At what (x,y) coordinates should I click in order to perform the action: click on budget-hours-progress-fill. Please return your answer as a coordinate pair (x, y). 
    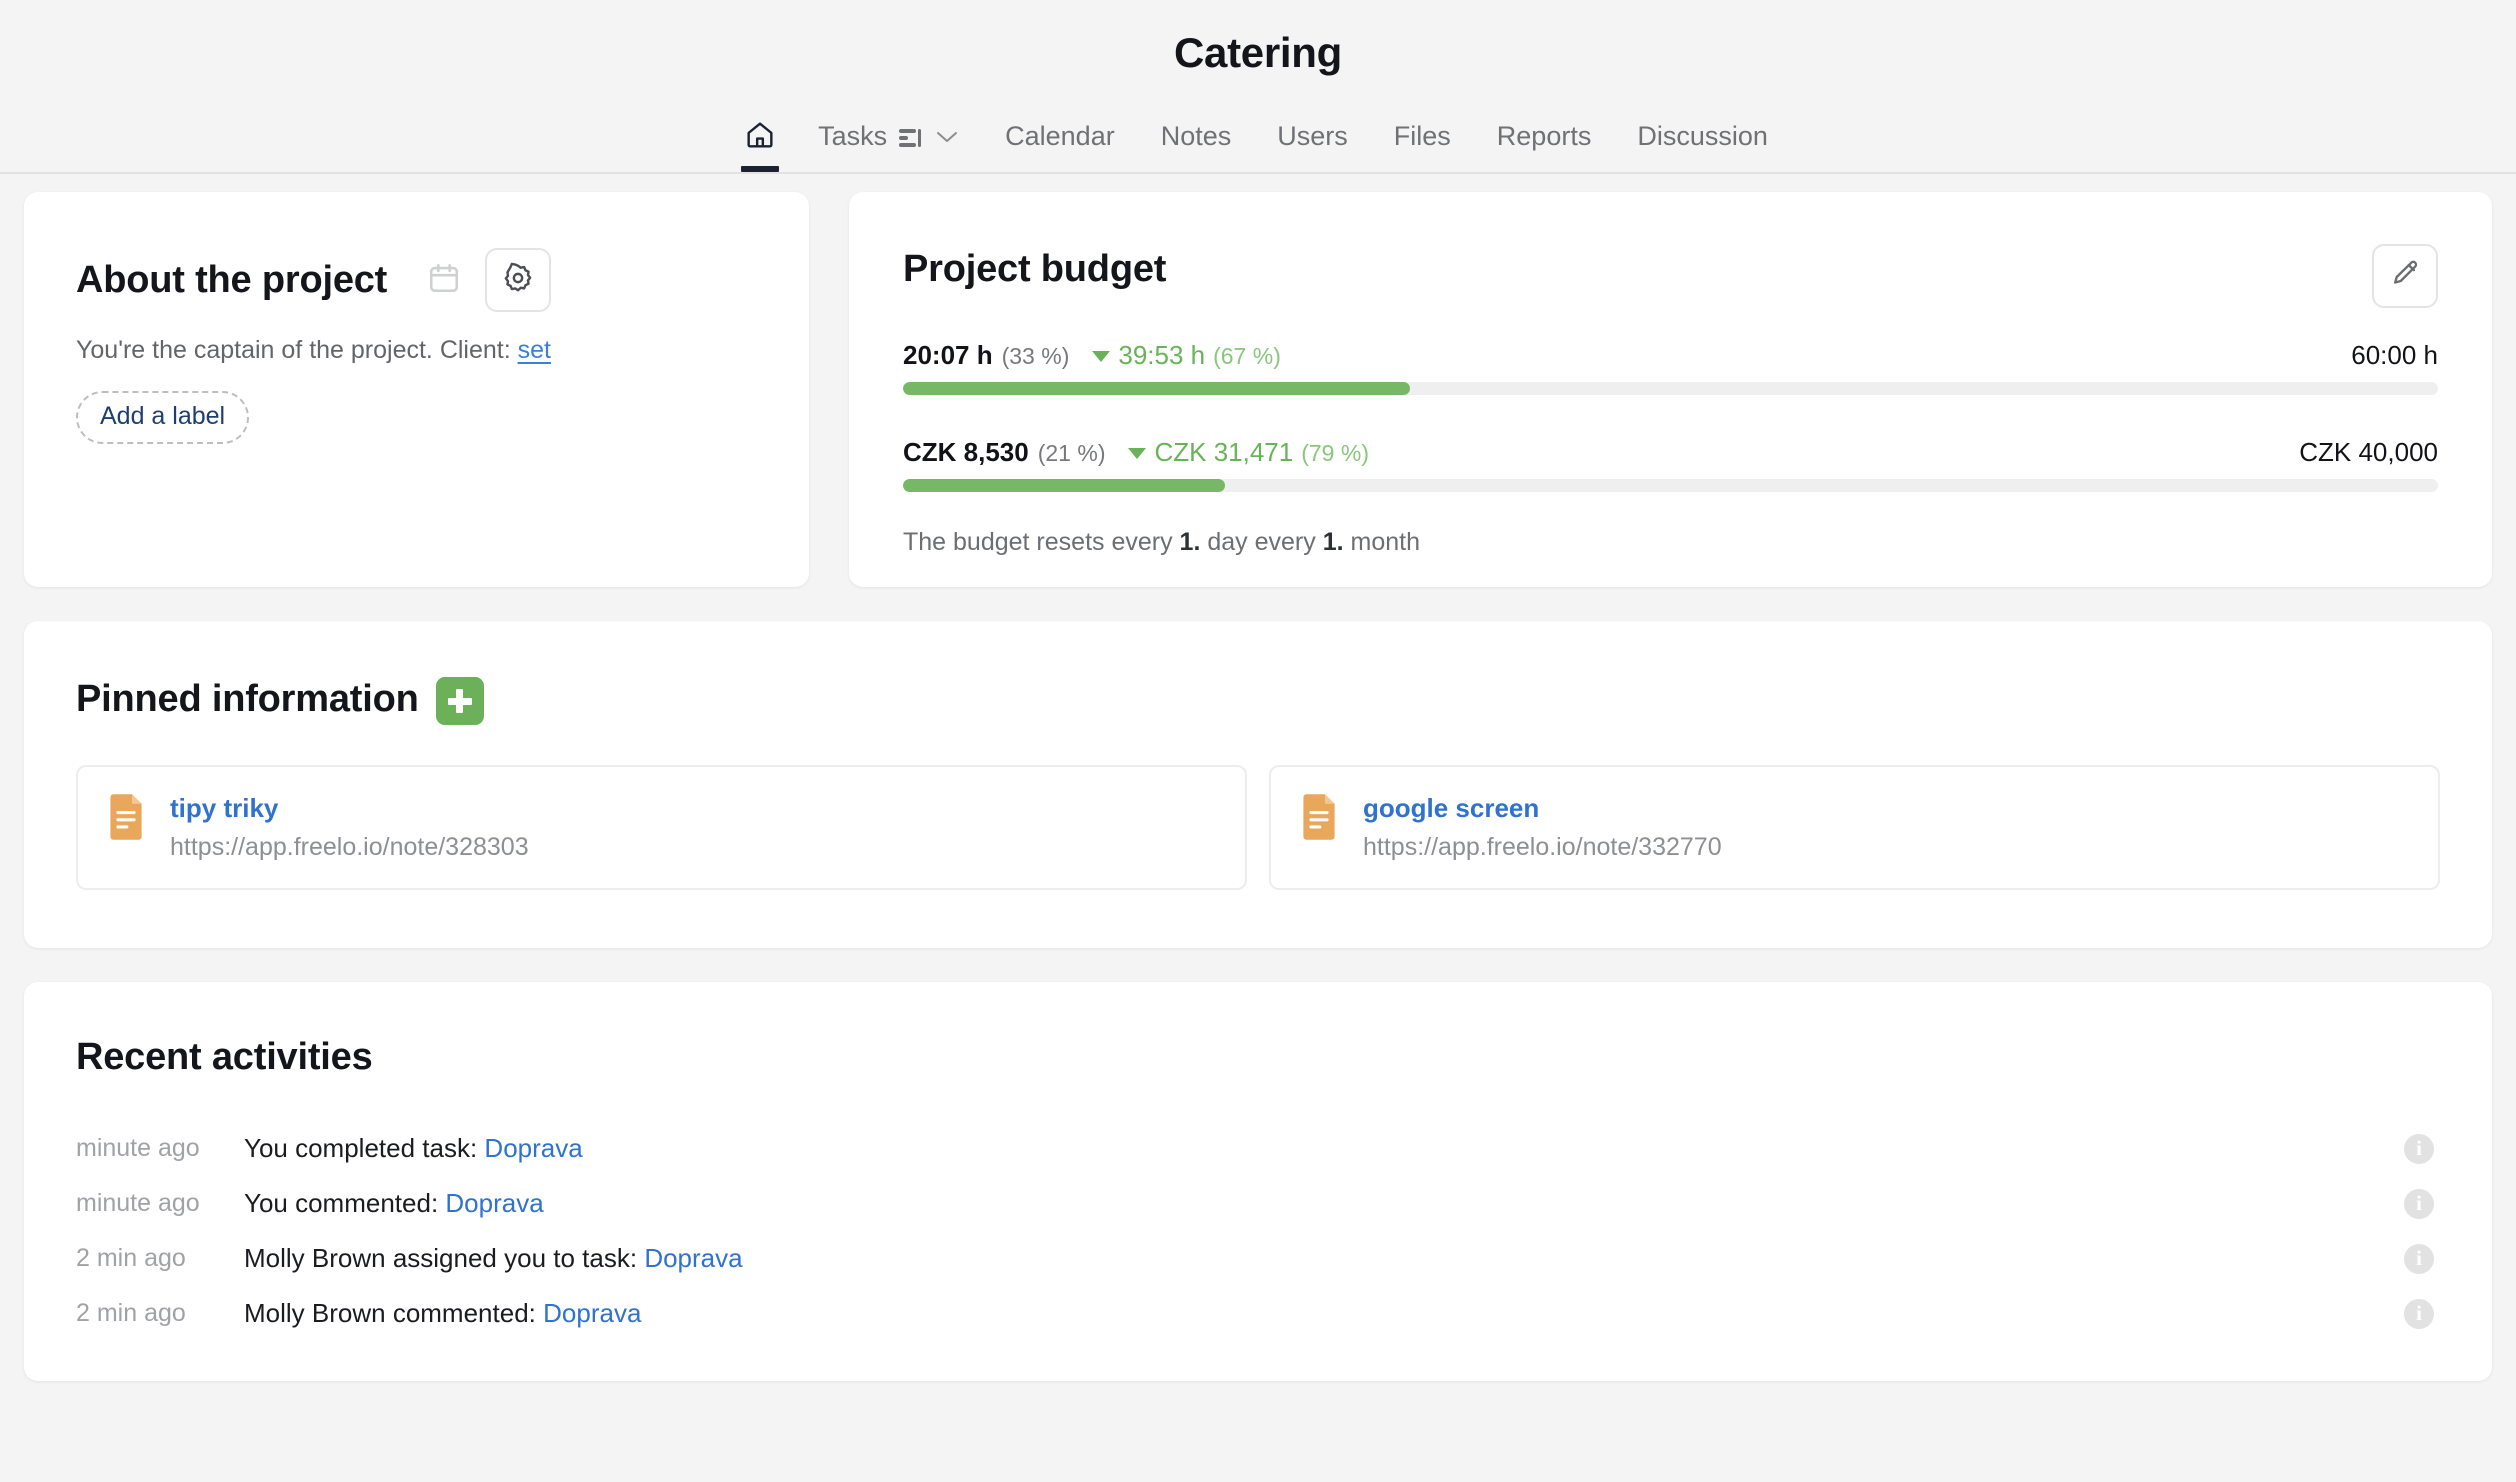
    Looking at the image, I should click on (1156, 389).